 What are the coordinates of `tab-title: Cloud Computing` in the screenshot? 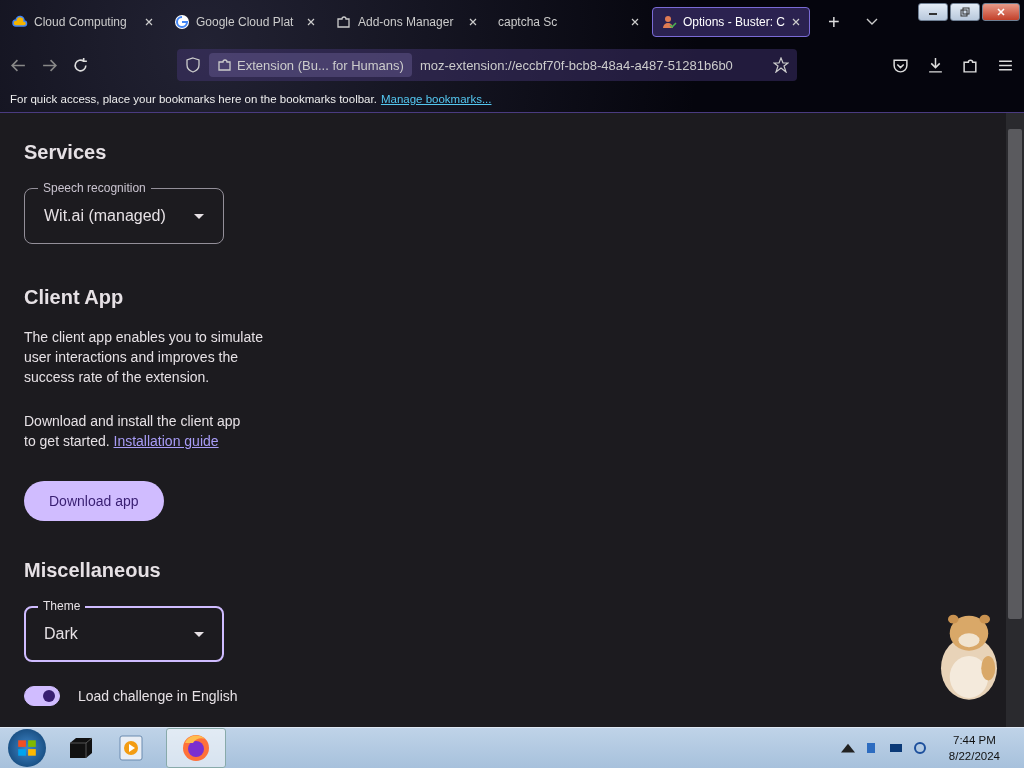 It's located at (81, 22).